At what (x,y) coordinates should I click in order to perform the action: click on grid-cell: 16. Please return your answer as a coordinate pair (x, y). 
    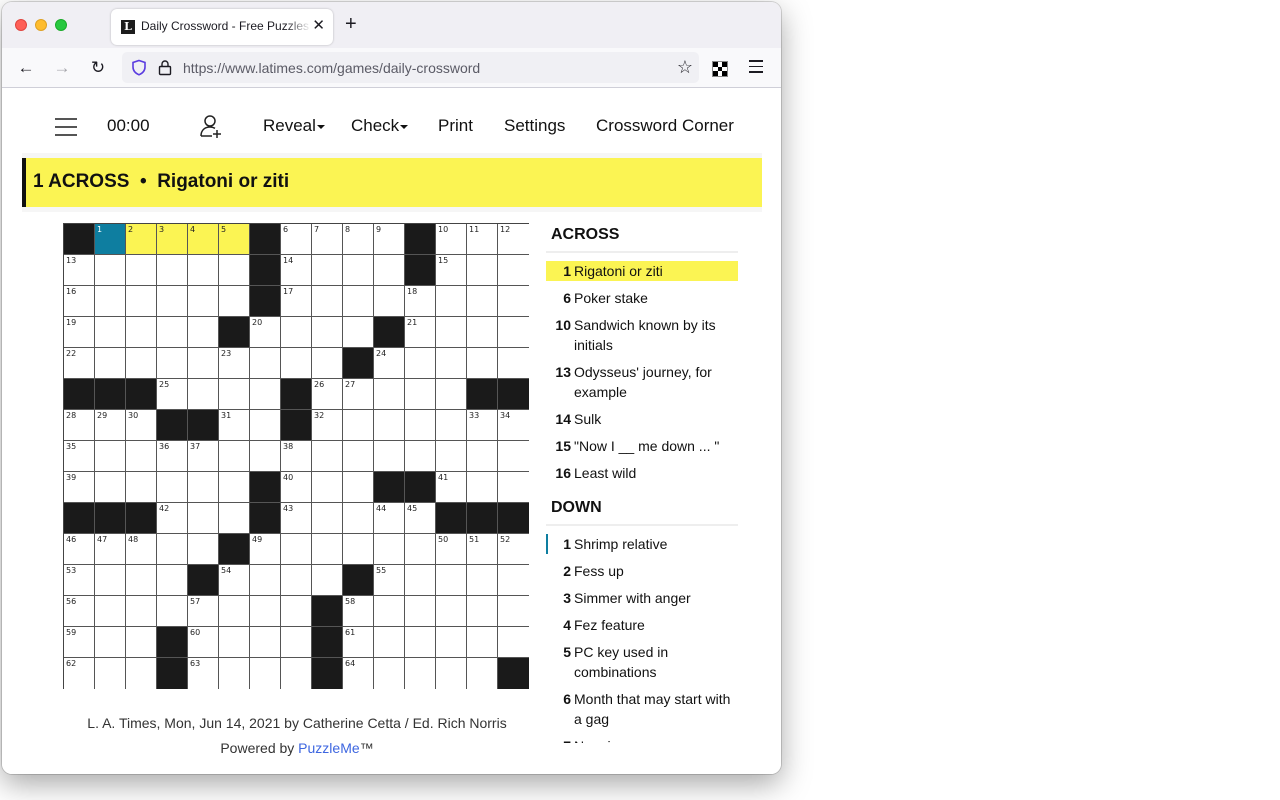
    Looking at the image, I should click on (79, 301).